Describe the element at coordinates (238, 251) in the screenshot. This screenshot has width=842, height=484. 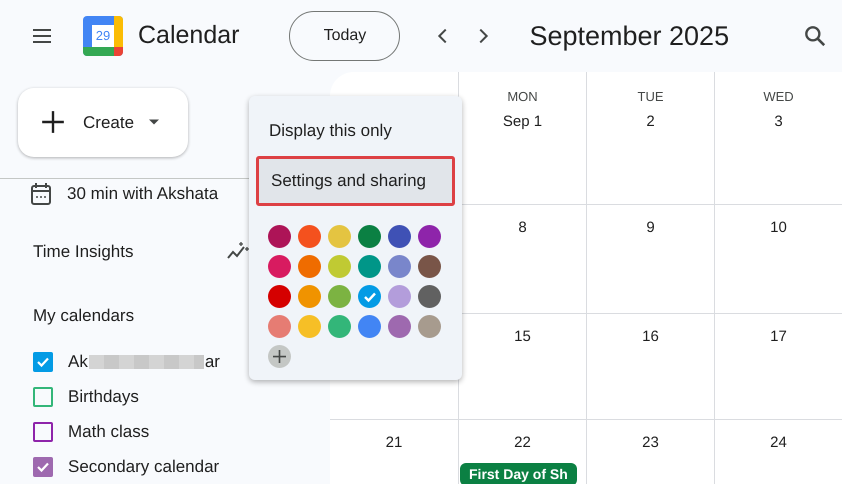
I see `sparkle-chart-icon` at that location.